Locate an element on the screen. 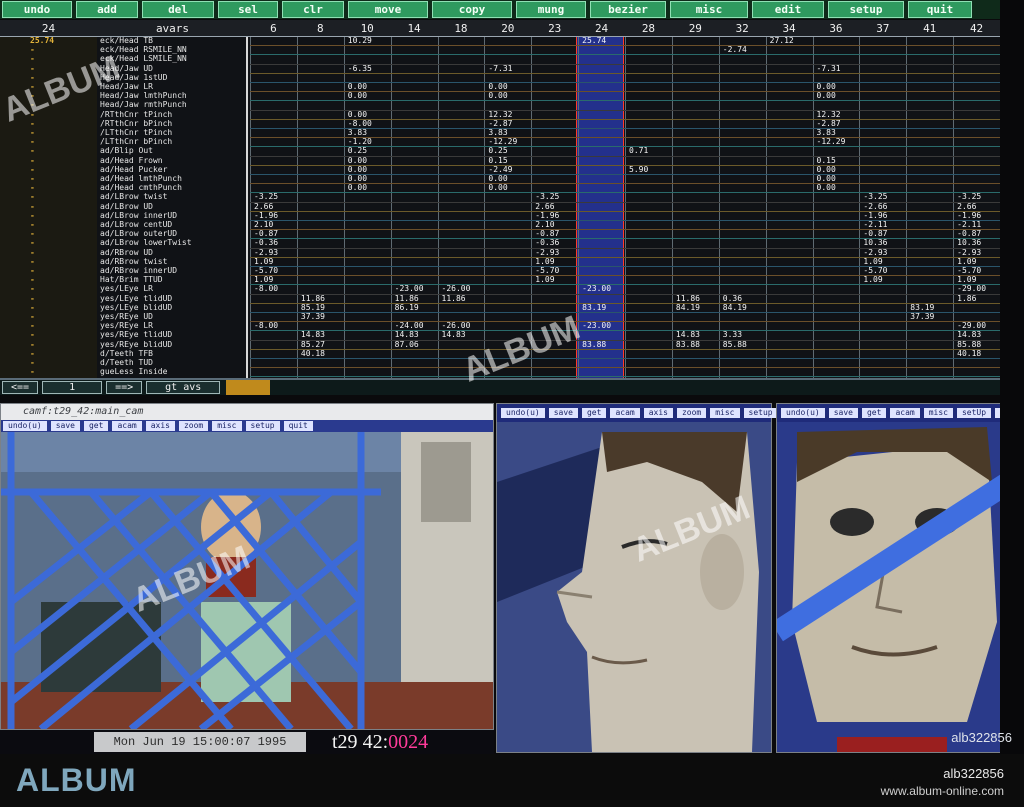 The image size is (1024, 807). avar-name: gueLess Inside is located at coordinates (171, 372).